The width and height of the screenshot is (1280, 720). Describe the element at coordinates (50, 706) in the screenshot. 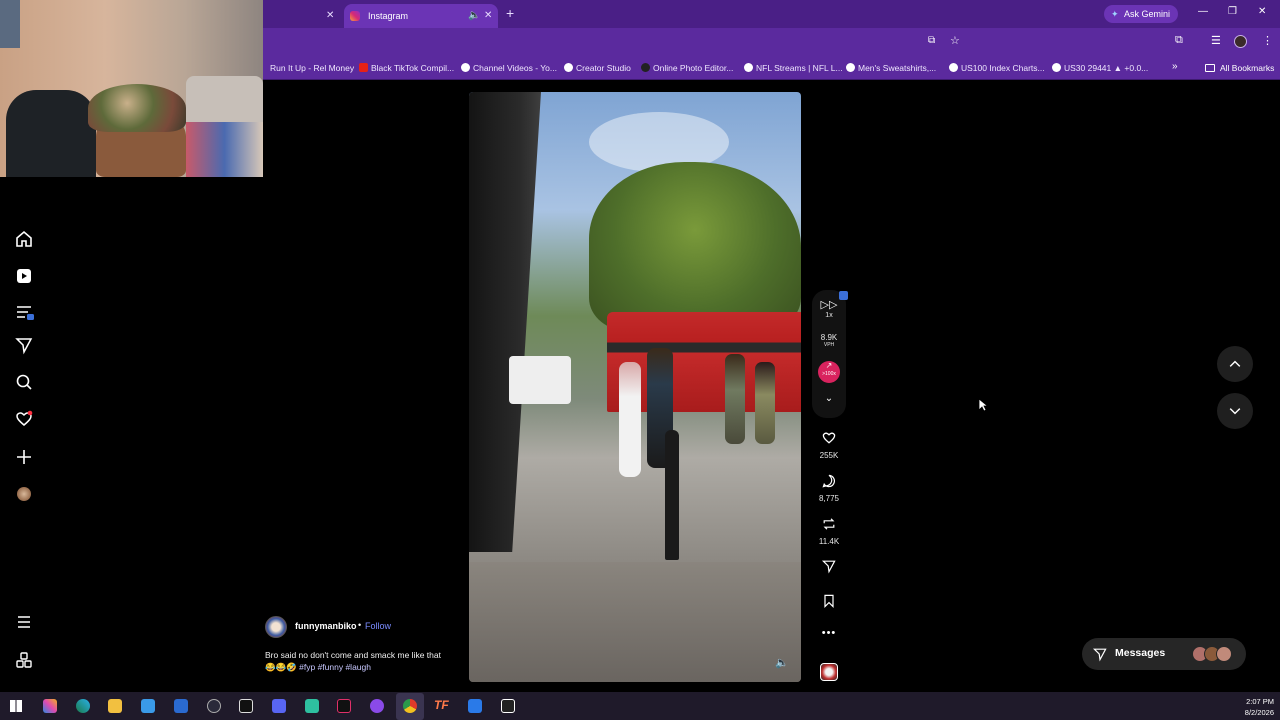

I see `copilot-icon` at that location.